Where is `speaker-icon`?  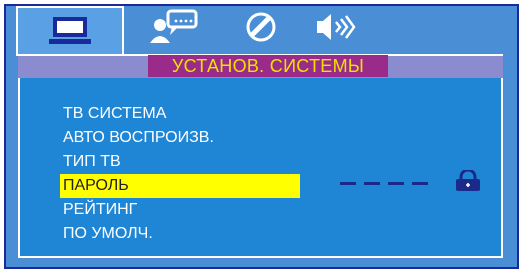 speaker-icon is located at coordinates (336, 29).